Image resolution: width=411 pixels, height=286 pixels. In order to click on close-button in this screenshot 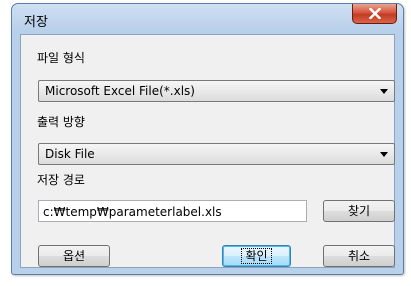, I will do `click(374, 14)`.